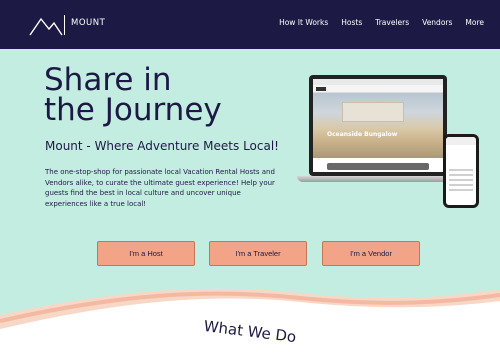 The width and height of the screenshot is (500, 362). What do you see at coordinates (64, 25) in the screenshot?
I see `logo-divider` at bounding box center [64, 25].